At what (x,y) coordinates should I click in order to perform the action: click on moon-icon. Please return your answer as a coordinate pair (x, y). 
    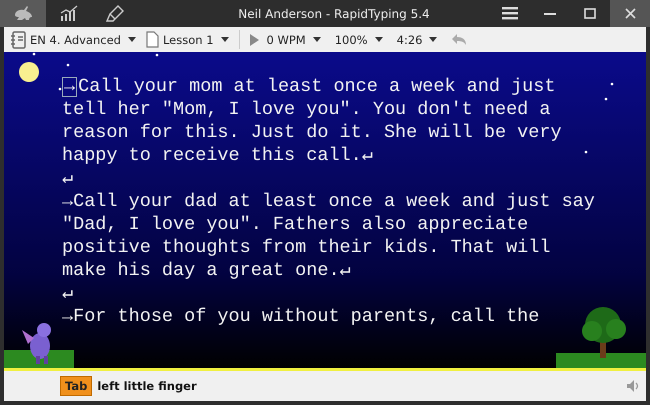
    Looking at the image, I should click on (29, 72).